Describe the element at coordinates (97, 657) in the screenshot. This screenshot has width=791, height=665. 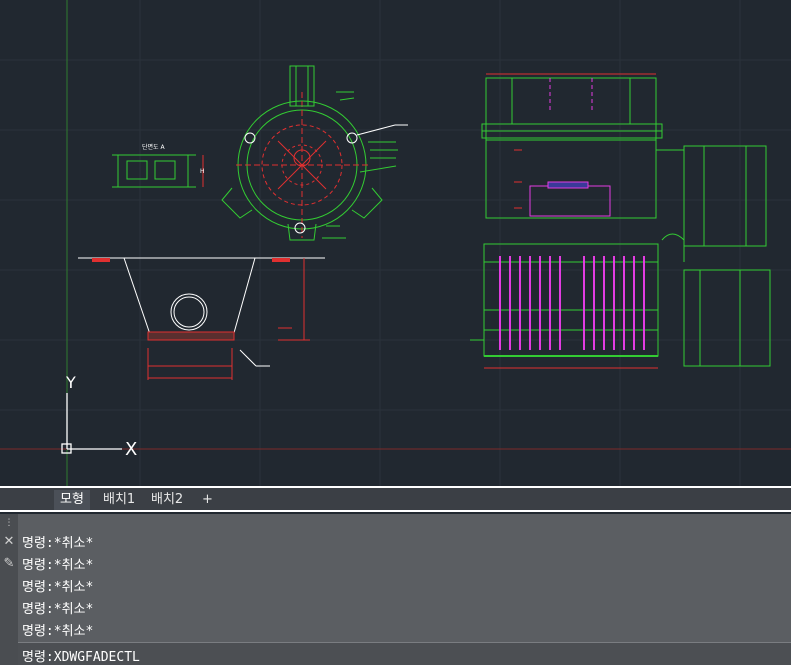
I see `command-input-value: XDWGFADECTL` at that location.